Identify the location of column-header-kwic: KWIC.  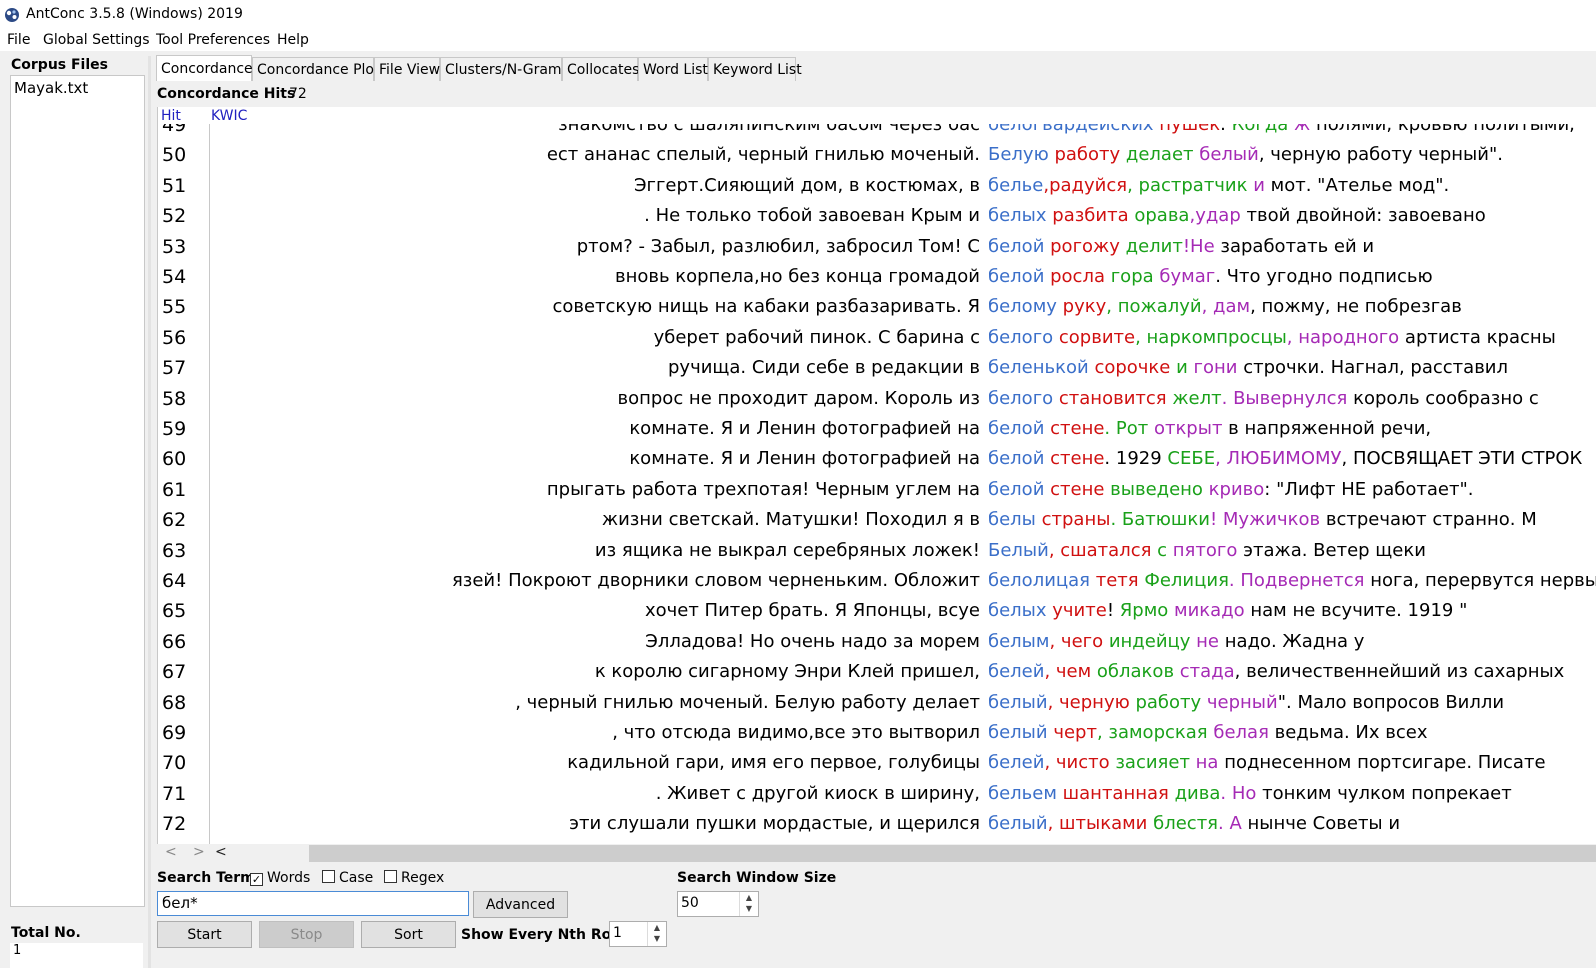
(229, 116).